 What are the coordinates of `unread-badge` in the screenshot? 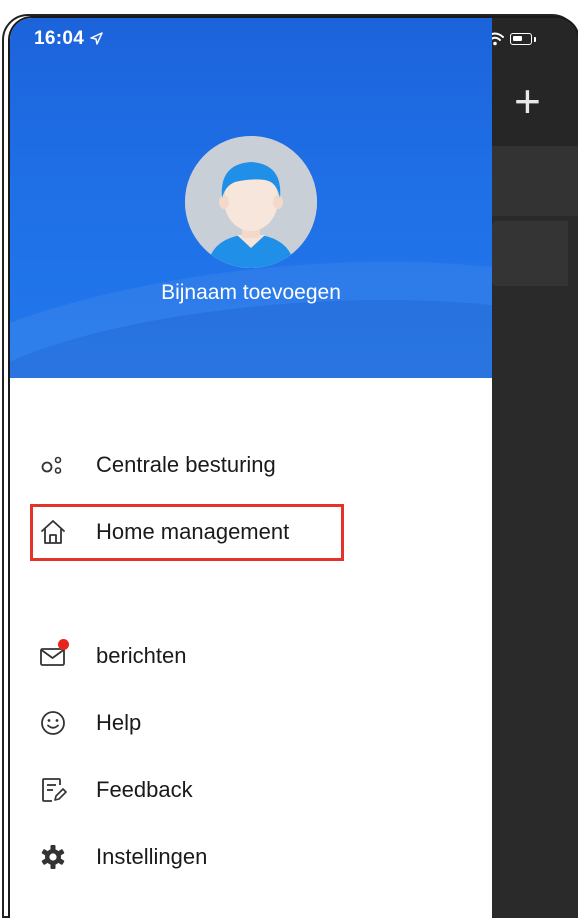 It's located at (63, 644).